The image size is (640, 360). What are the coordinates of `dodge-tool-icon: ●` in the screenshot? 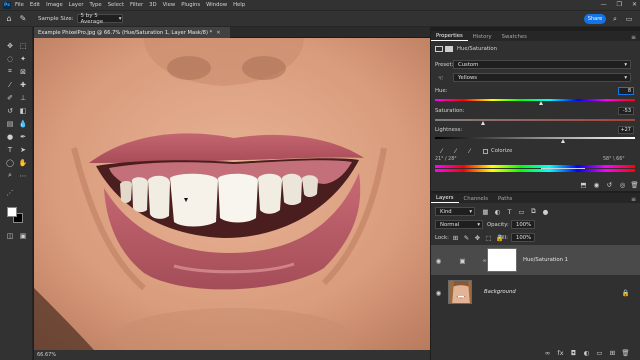 It's located at (10, 136).